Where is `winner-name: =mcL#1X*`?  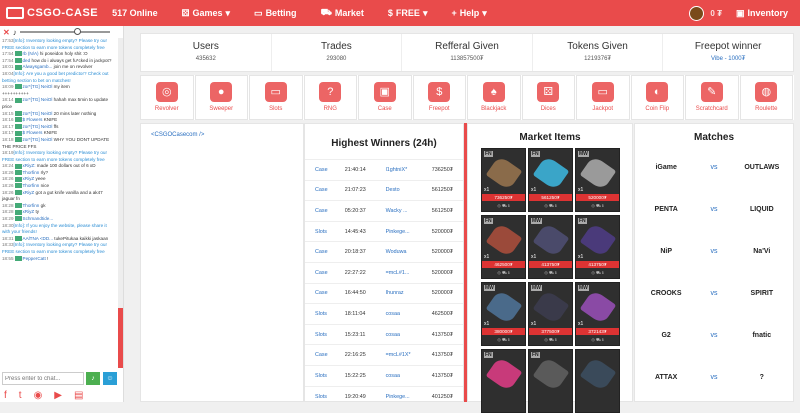
winner-name: =mcL#1X* is located at coordinates (398, 355).